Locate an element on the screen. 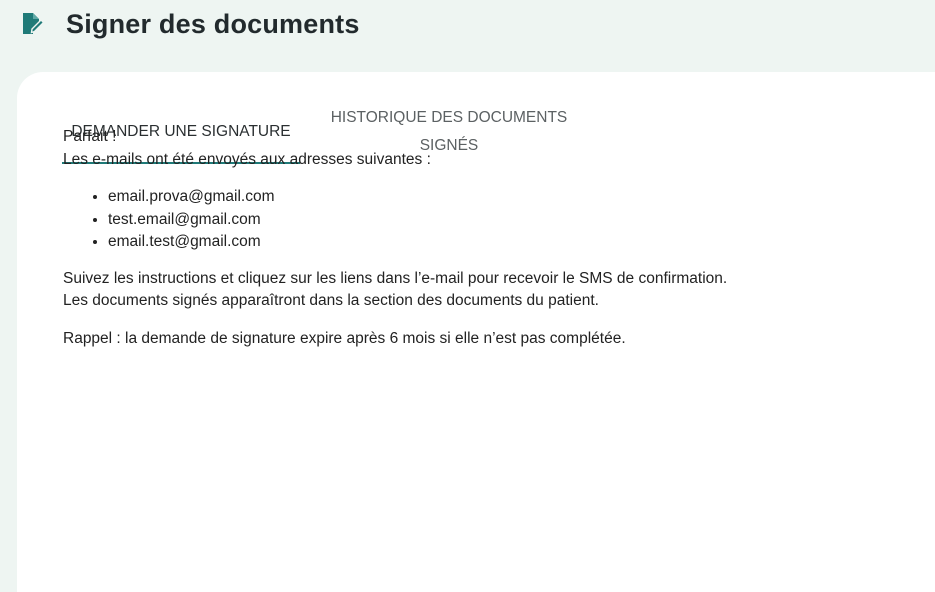 The image size is (935, 592). page-header: Signer des documents is located at coordinates (467, 36).